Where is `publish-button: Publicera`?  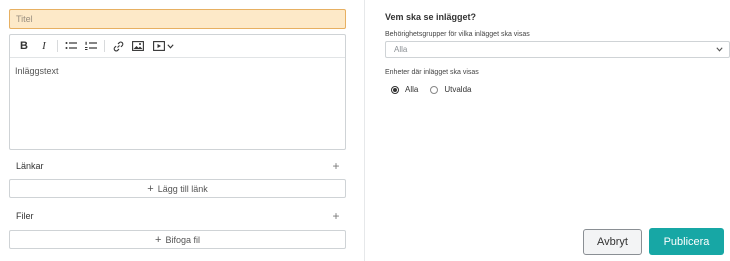 publish-button: Publicera is located at coordinates (686, 241).